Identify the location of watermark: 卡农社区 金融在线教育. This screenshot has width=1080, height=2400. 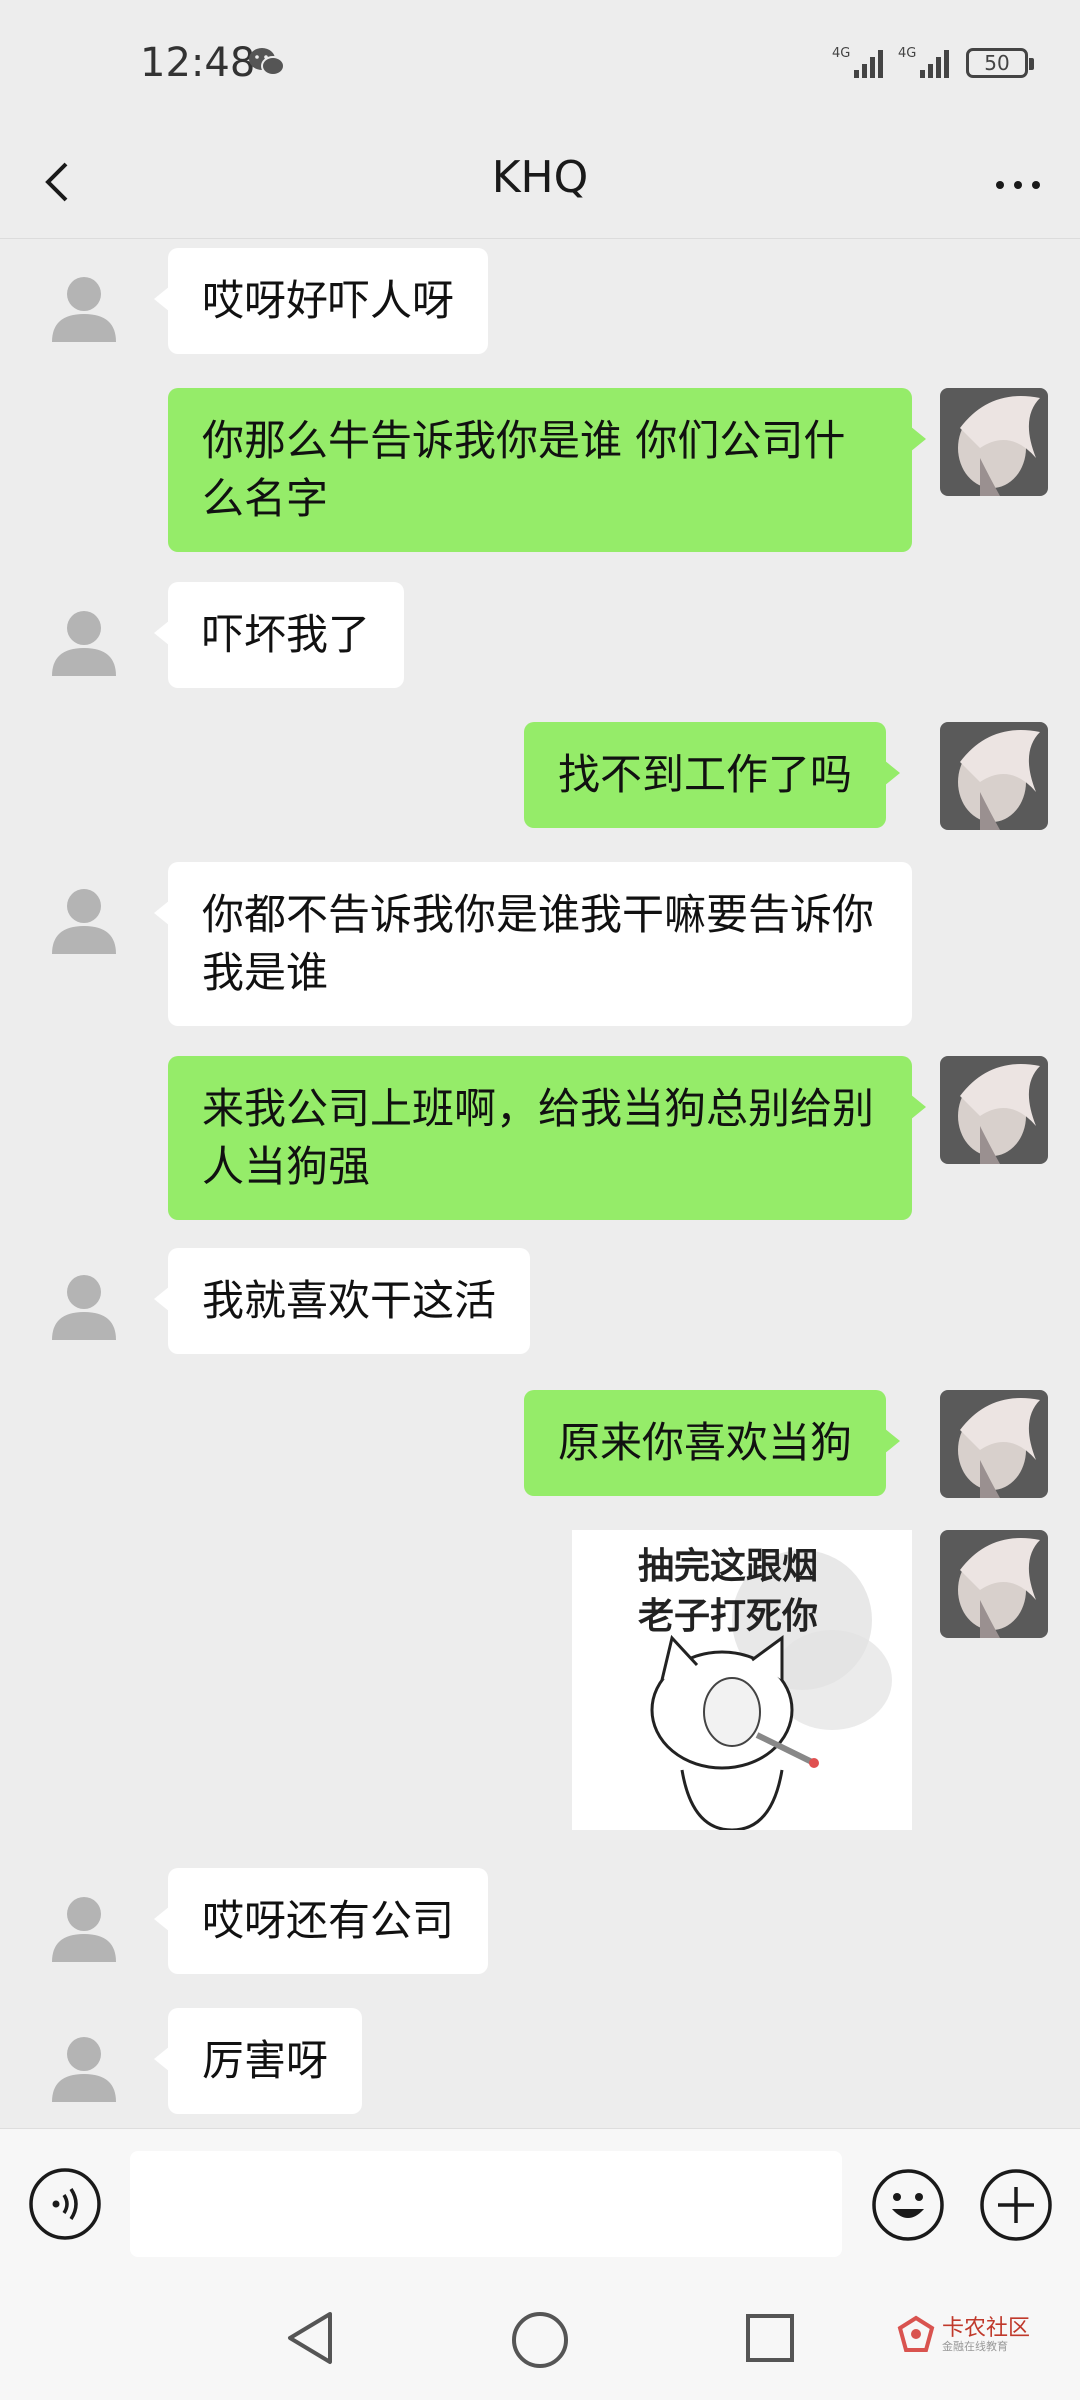
(963, 2335).